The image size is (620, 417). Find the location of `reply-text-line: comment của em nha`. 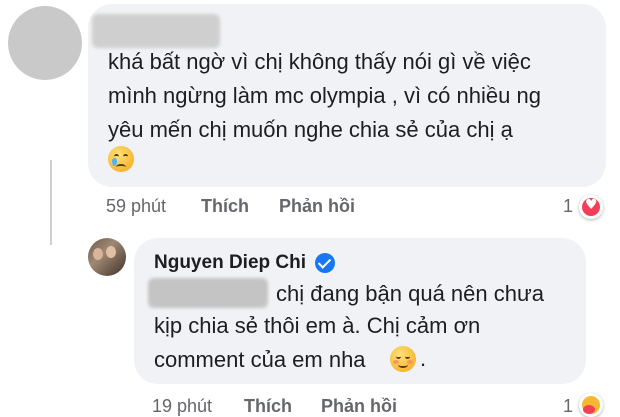

reply-text-line: comment của em nha is located at coordinates (260, 359).